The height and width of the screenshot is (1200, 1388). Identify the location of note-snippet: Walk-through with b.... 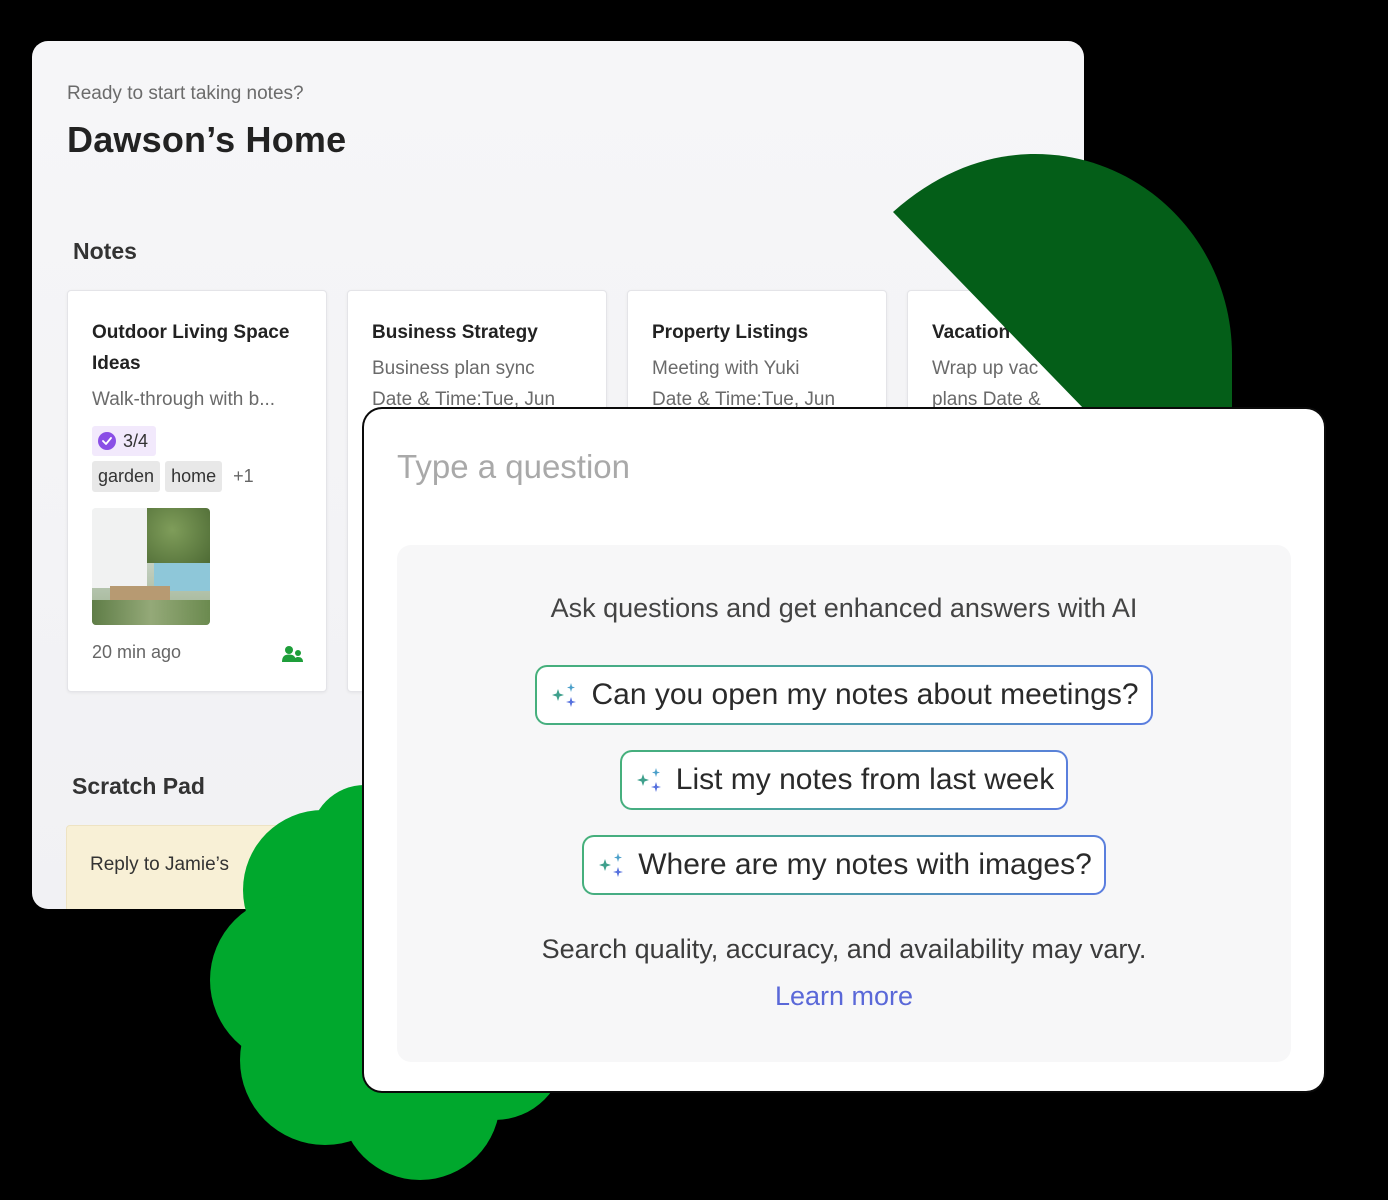
(184, 399).